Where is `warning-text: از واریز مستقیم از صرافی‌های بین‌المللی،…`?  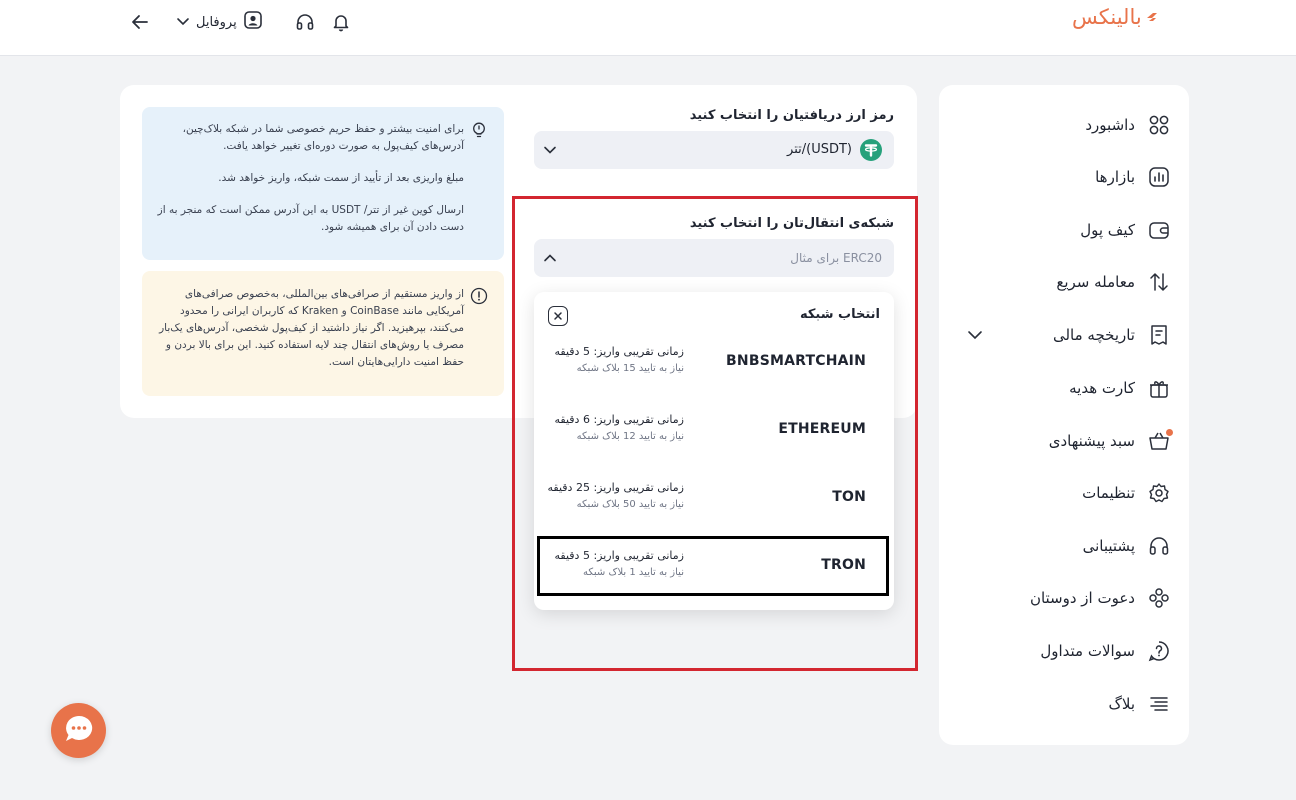 warning-text: از واریز مستقیم از صرافی‌های بین‌المللی،… is located at coordinates (311, 328).